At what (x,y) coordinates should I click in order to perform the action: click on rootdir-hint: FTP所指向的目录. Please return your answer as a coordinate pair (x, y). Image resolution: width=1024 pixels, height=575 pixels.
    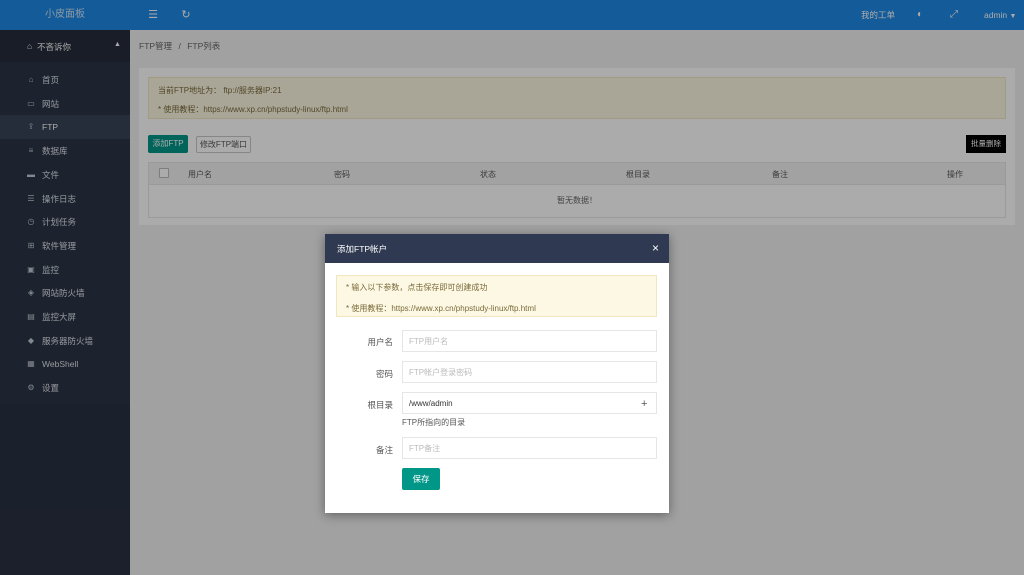
    Looking at the image, I should click on (434, 422).